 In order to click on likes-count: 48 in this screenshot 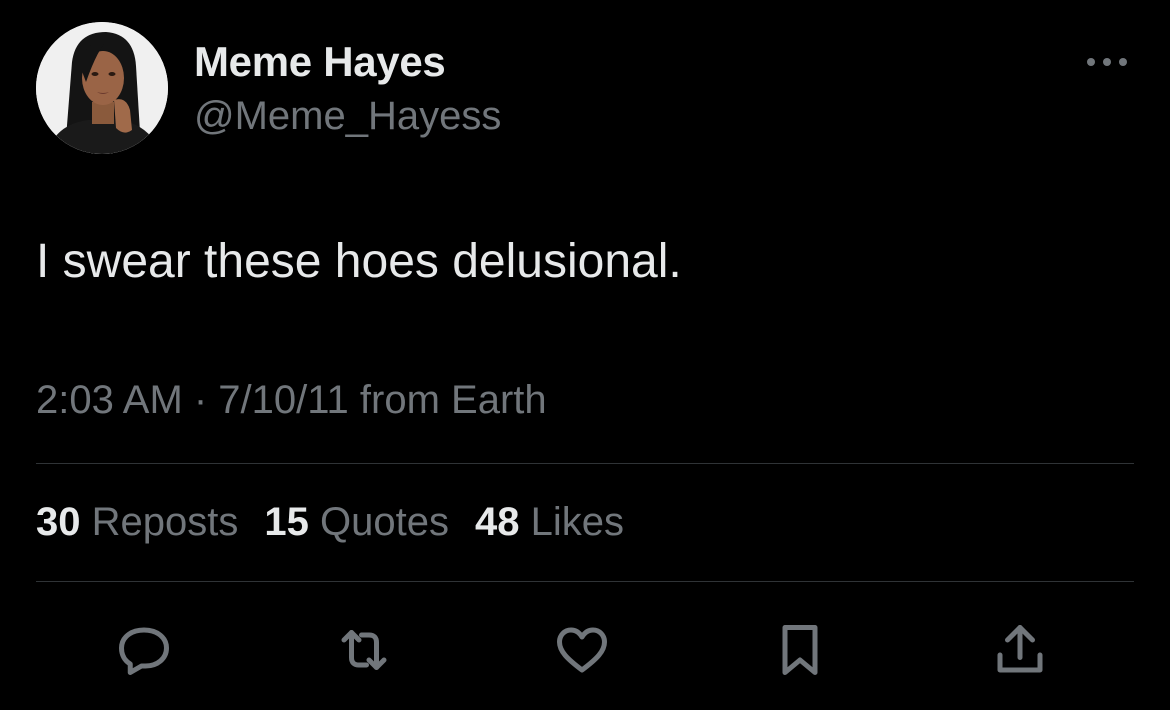, I will do `click(497, 522)`.